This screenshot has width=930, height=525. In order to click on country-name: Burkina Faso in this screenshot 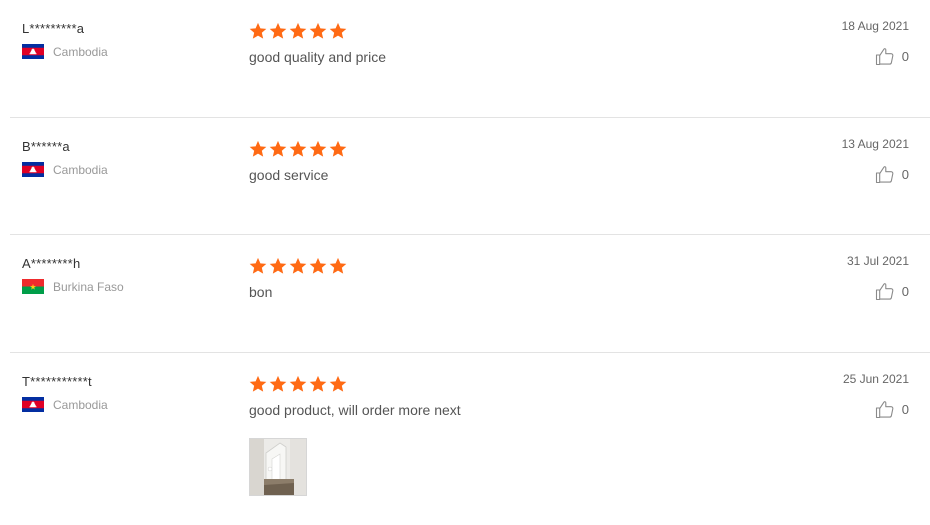, I will do `click(88, 286)`.